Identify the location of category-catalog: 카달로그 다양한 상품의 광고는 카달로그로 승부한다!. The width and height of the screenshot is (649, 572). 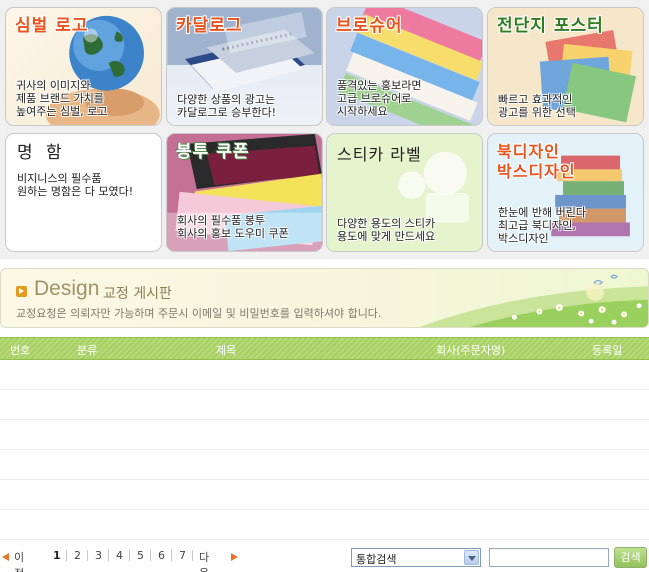
(244, 66).